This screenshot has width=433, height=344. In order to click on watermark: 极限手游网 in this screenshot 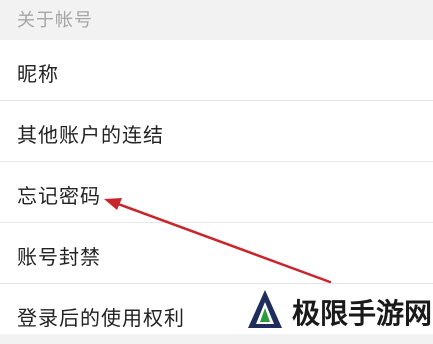, I will do `click(337, 310)`.